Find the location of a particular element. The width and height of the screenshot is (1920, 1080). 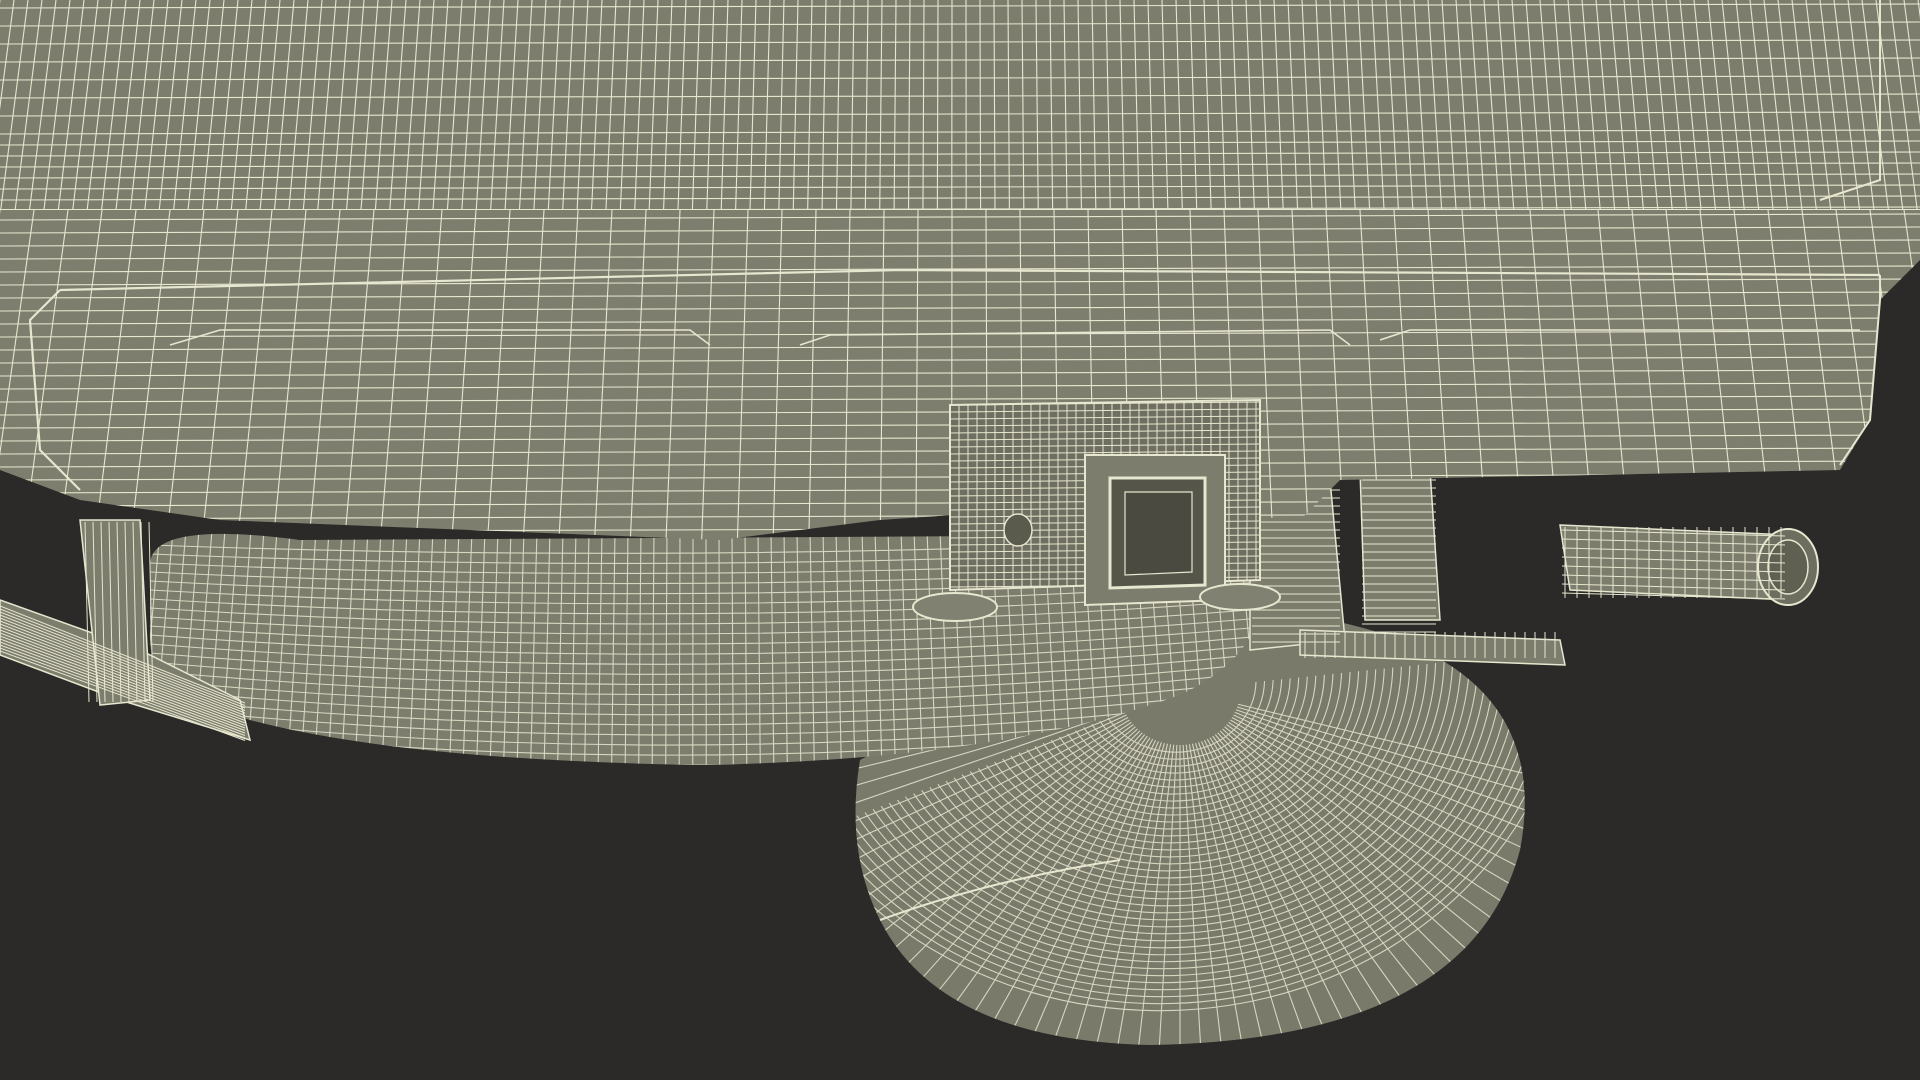

safety-chain-loop-left is located at coordinates (955, 607).